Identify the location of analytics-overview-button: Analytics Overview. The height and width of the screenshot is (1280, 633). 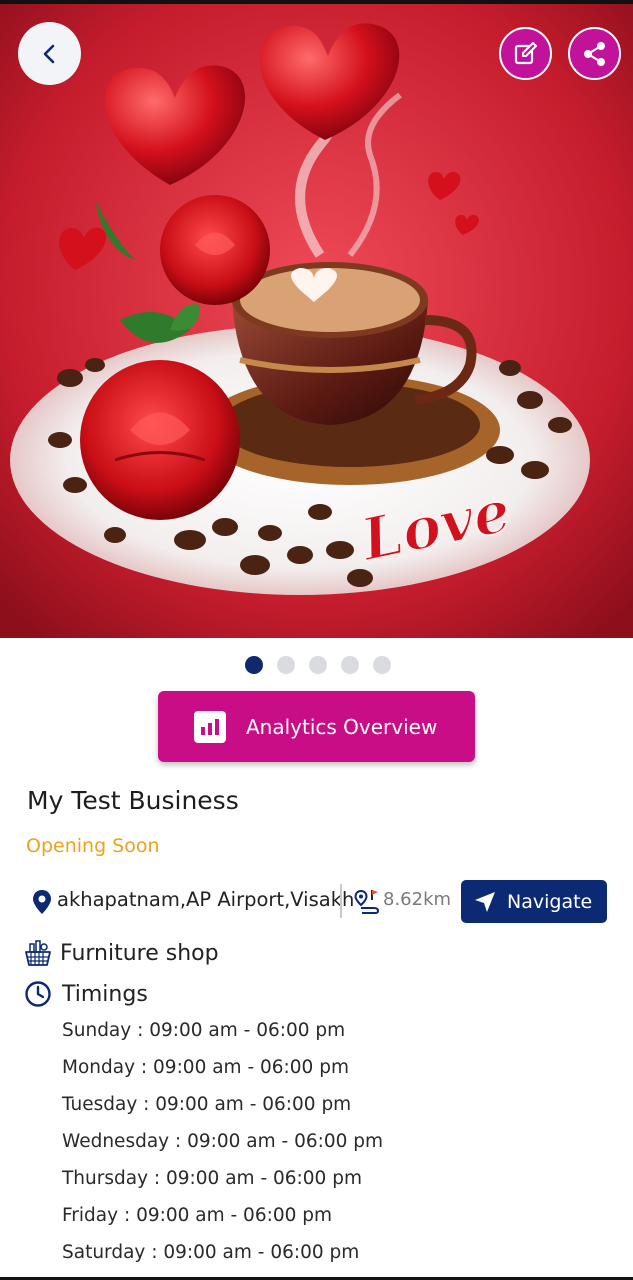
(316, 726).